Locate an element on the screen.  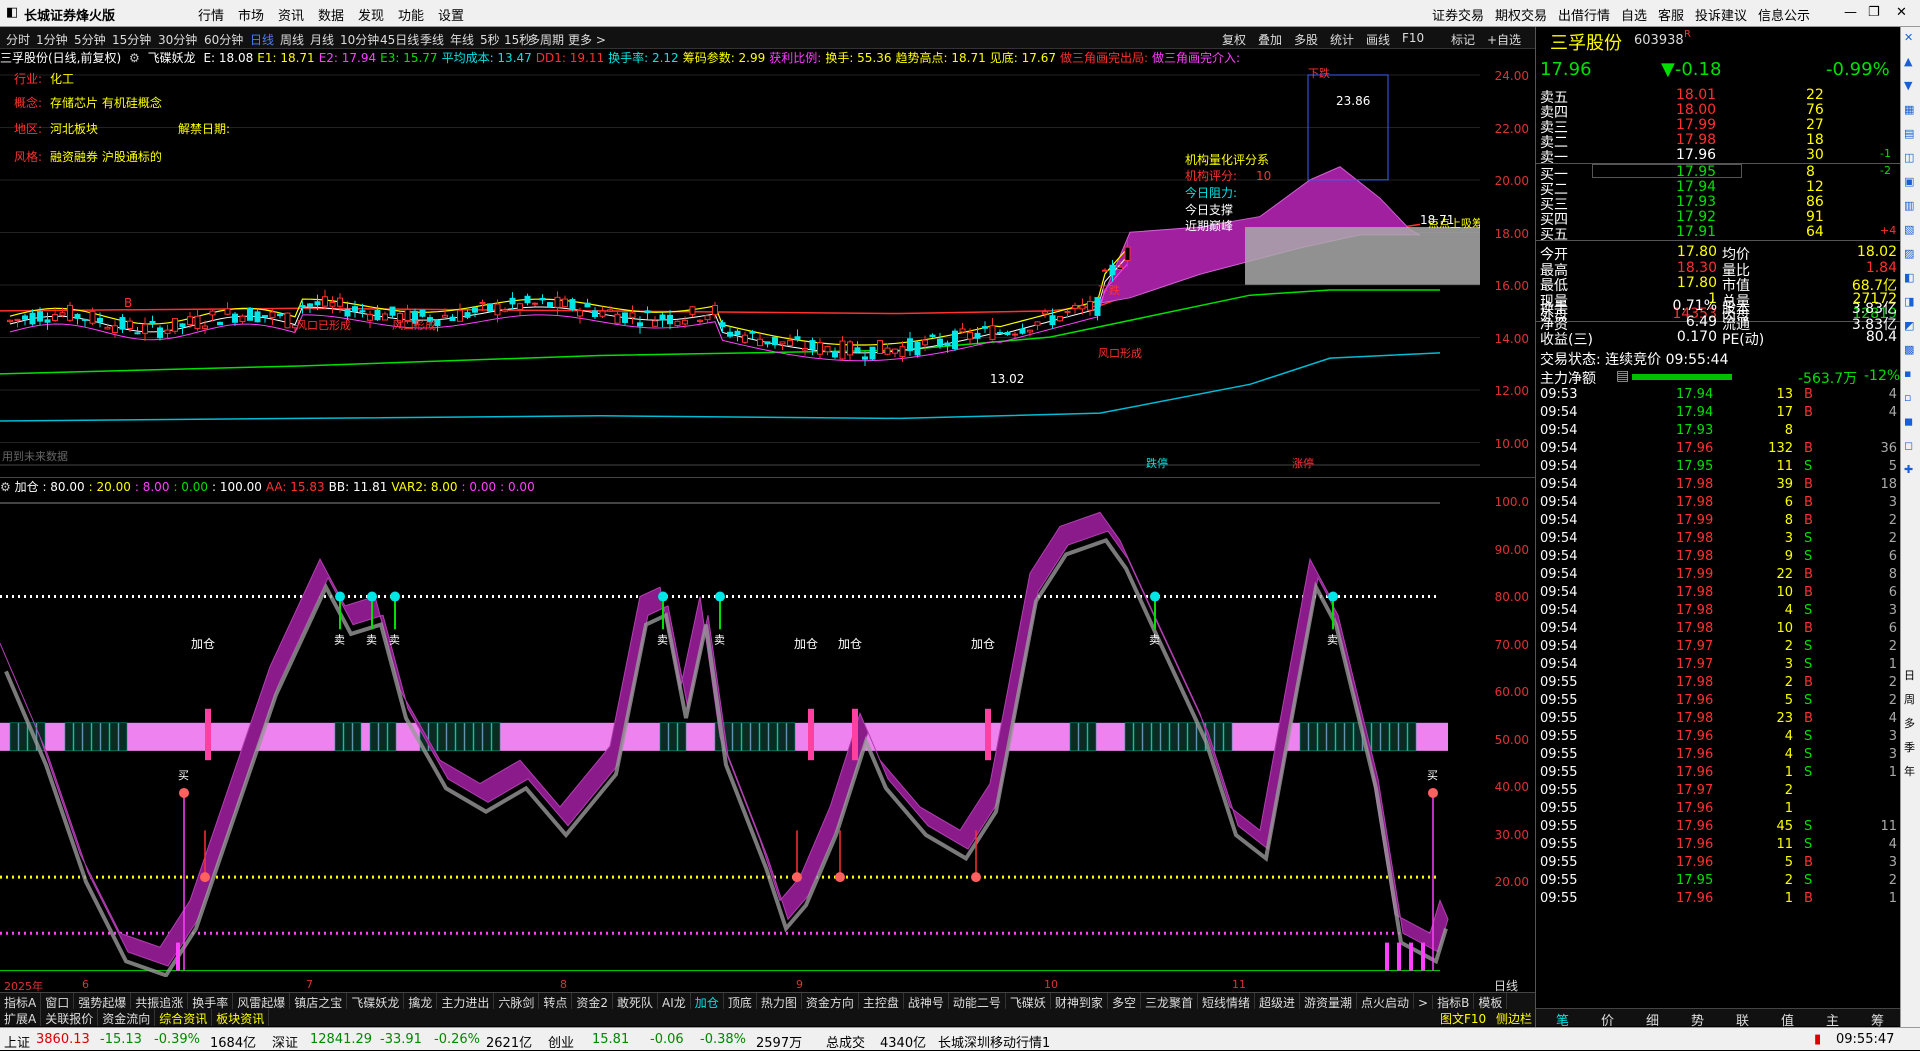
indicator-tab-3: 共振追涨 is located at coordinates (160, 1001).